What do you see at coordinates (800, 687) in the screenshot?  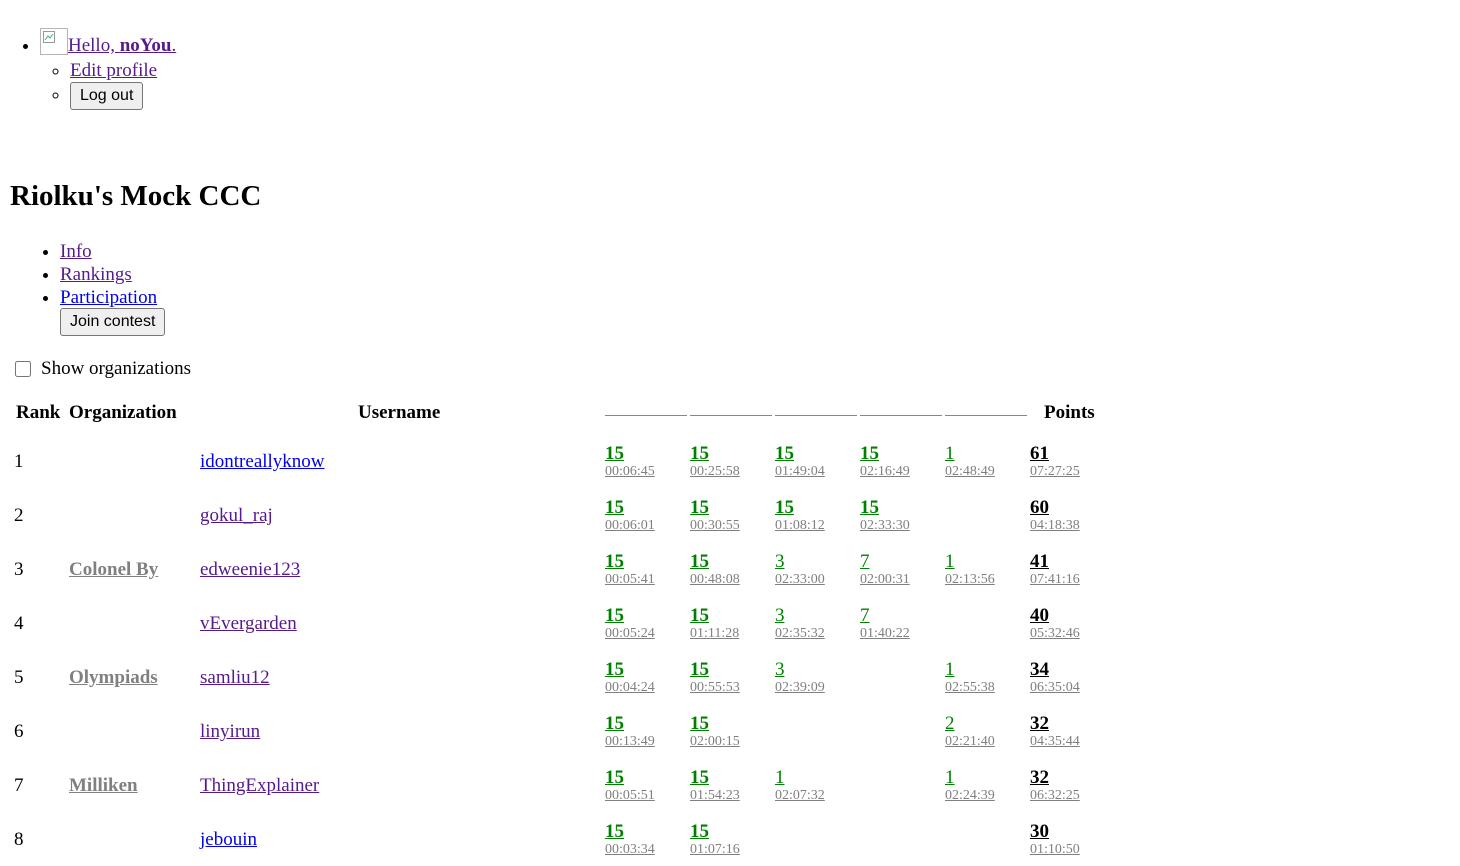 I see `problem-time: 02:39:09` at bounding box center [800, 687].